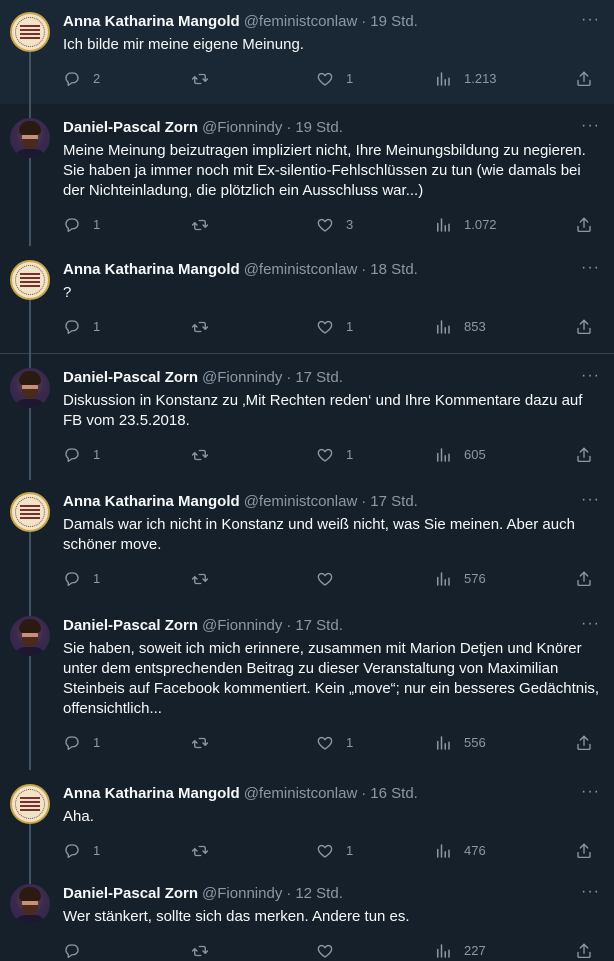  Describe the element at coordinates (504, 851) in the screenshot. I see `views-button: 476` at that location.